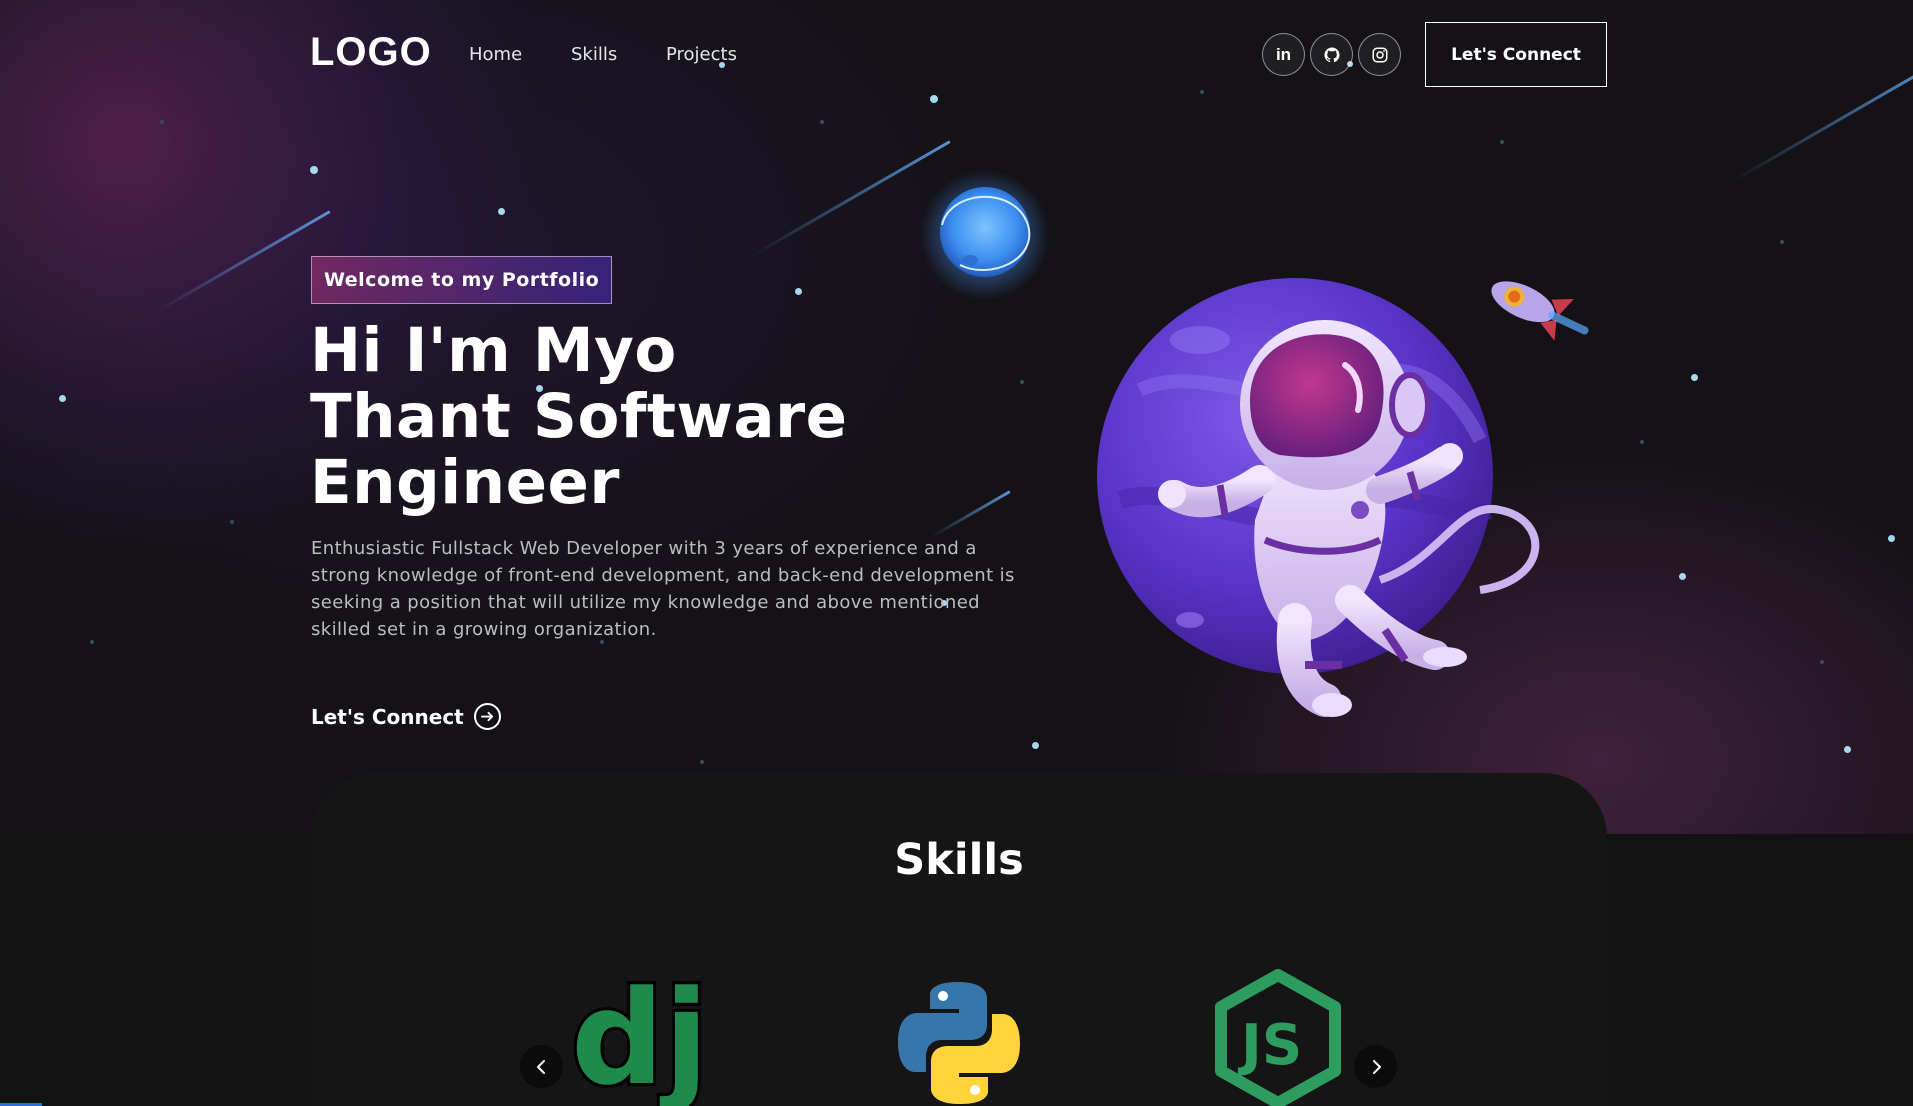  I want to click on hero-title: Hi I'm Myo Thant Software Engineer, so click(579, 416).